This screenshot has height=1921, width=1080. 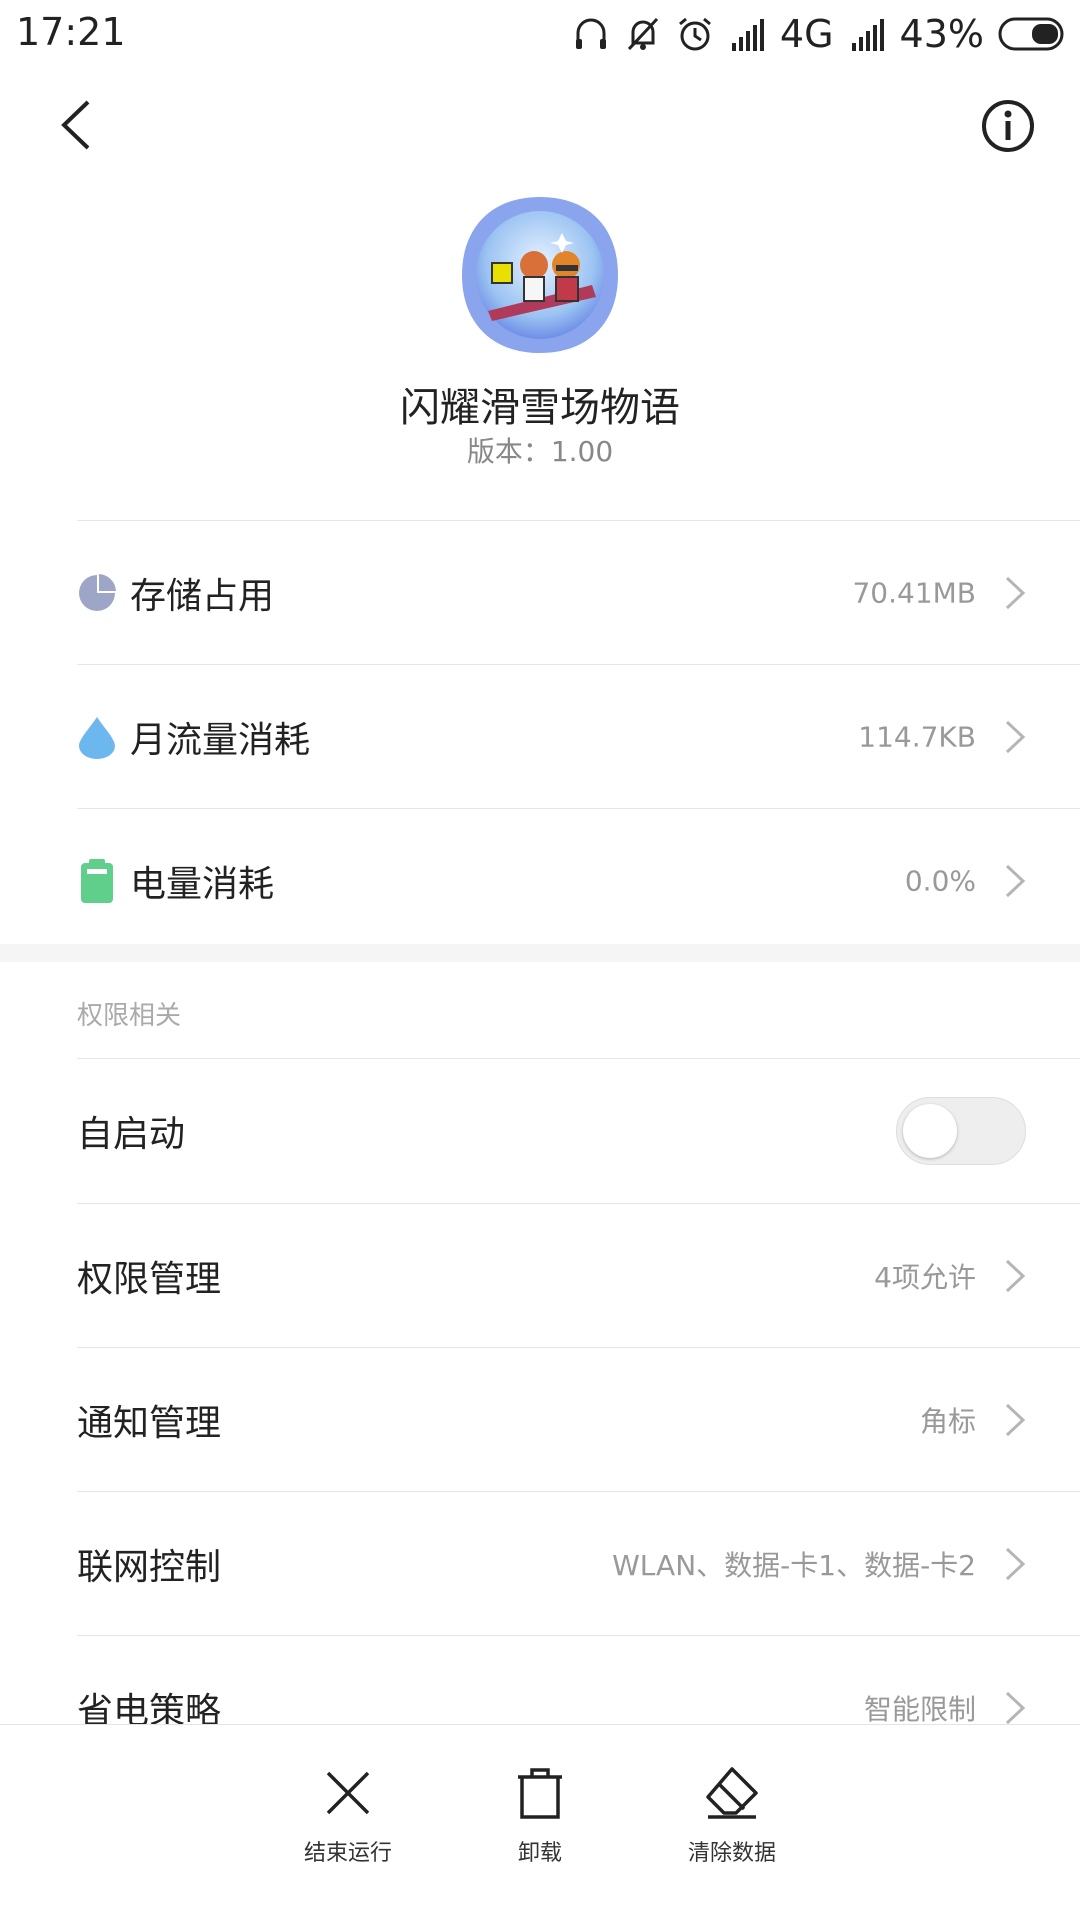 I want to click on trash-icon, so click(x=540, y=1793).